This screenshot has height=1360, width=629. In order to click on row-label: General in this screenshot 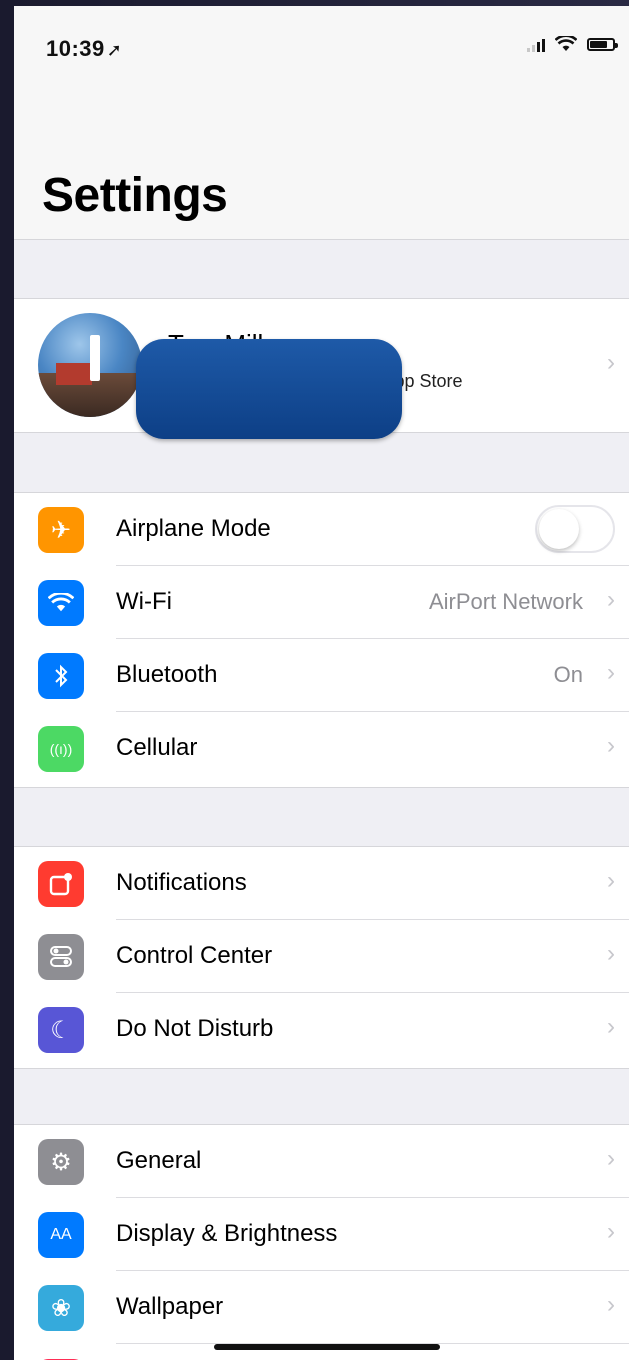, I will do `click(159, 1160)`.